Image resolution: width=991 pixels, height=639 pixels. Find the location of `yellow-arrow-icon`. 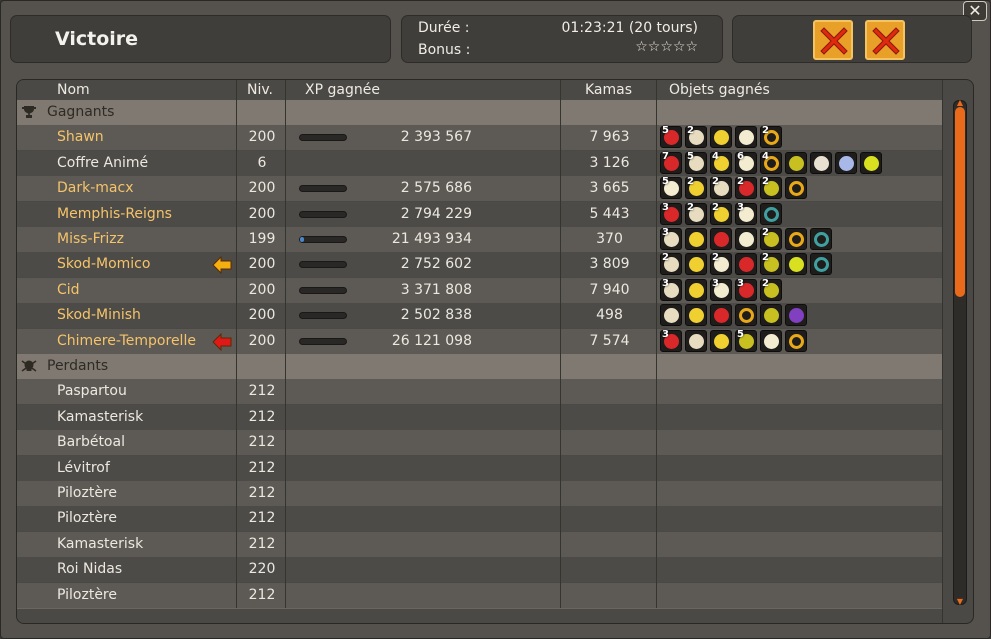

yellow-arrow-icon is located at coordinates (222, 265).